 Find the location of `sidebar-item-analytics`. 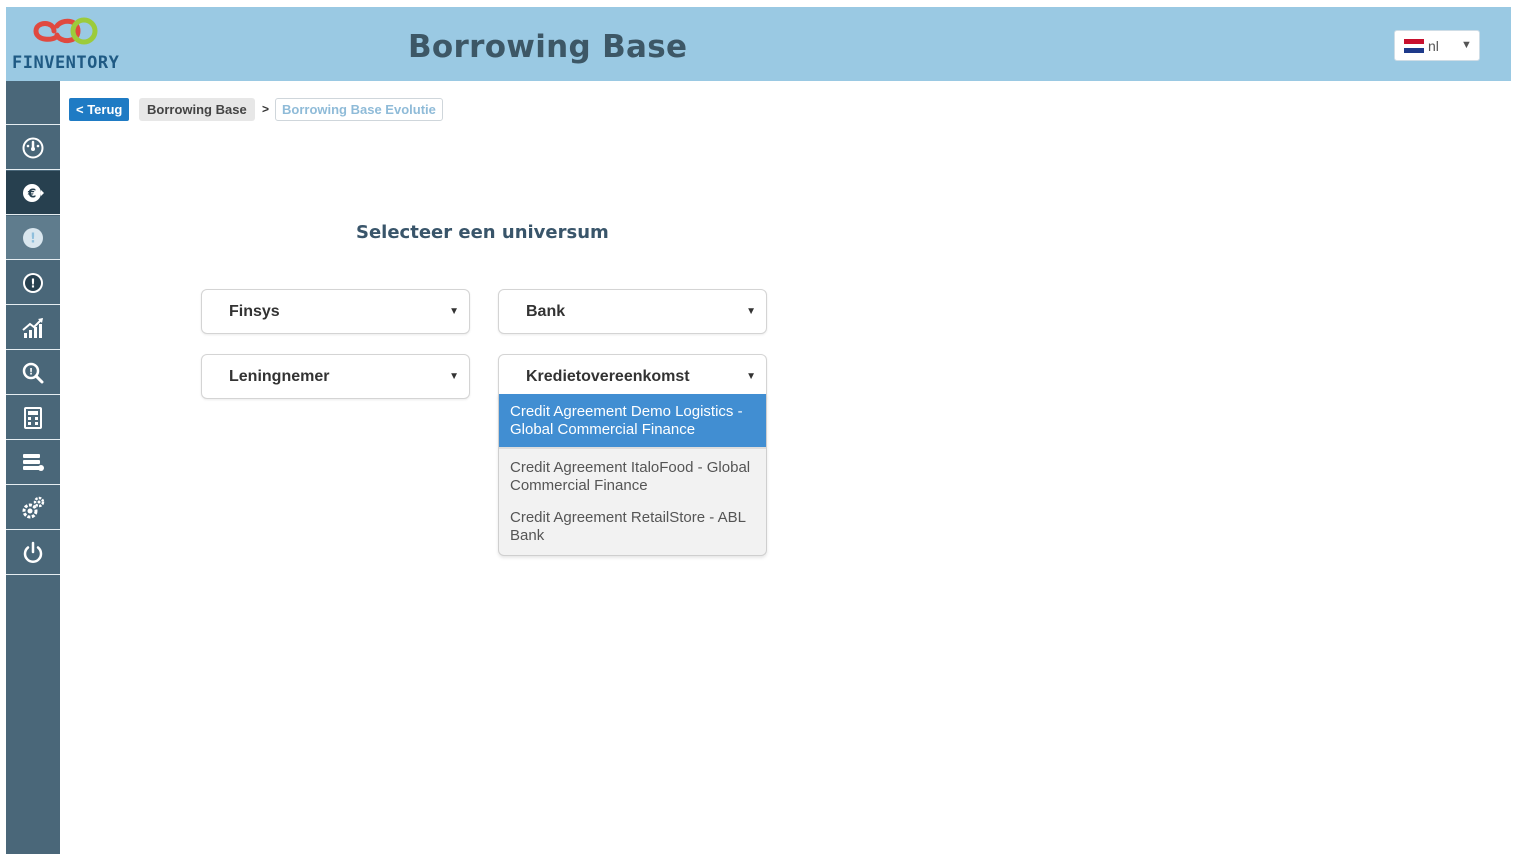

sidebar-item-analytics is located at coordinates (33, 328).